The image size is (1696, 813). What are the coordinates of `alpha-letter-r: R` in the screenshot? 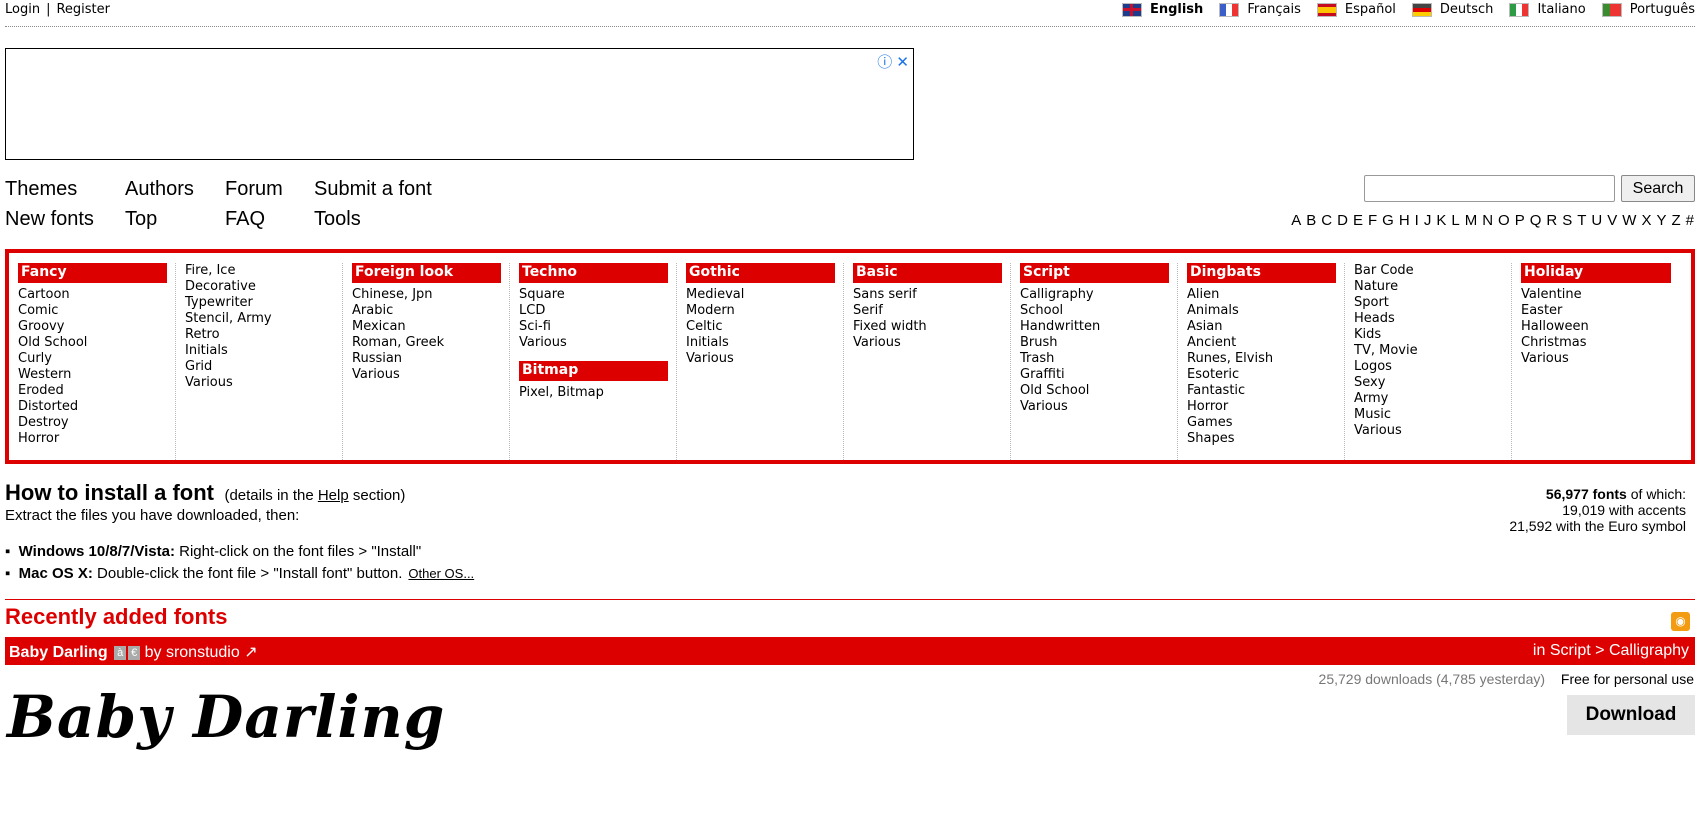 It's located at (1551, 220).